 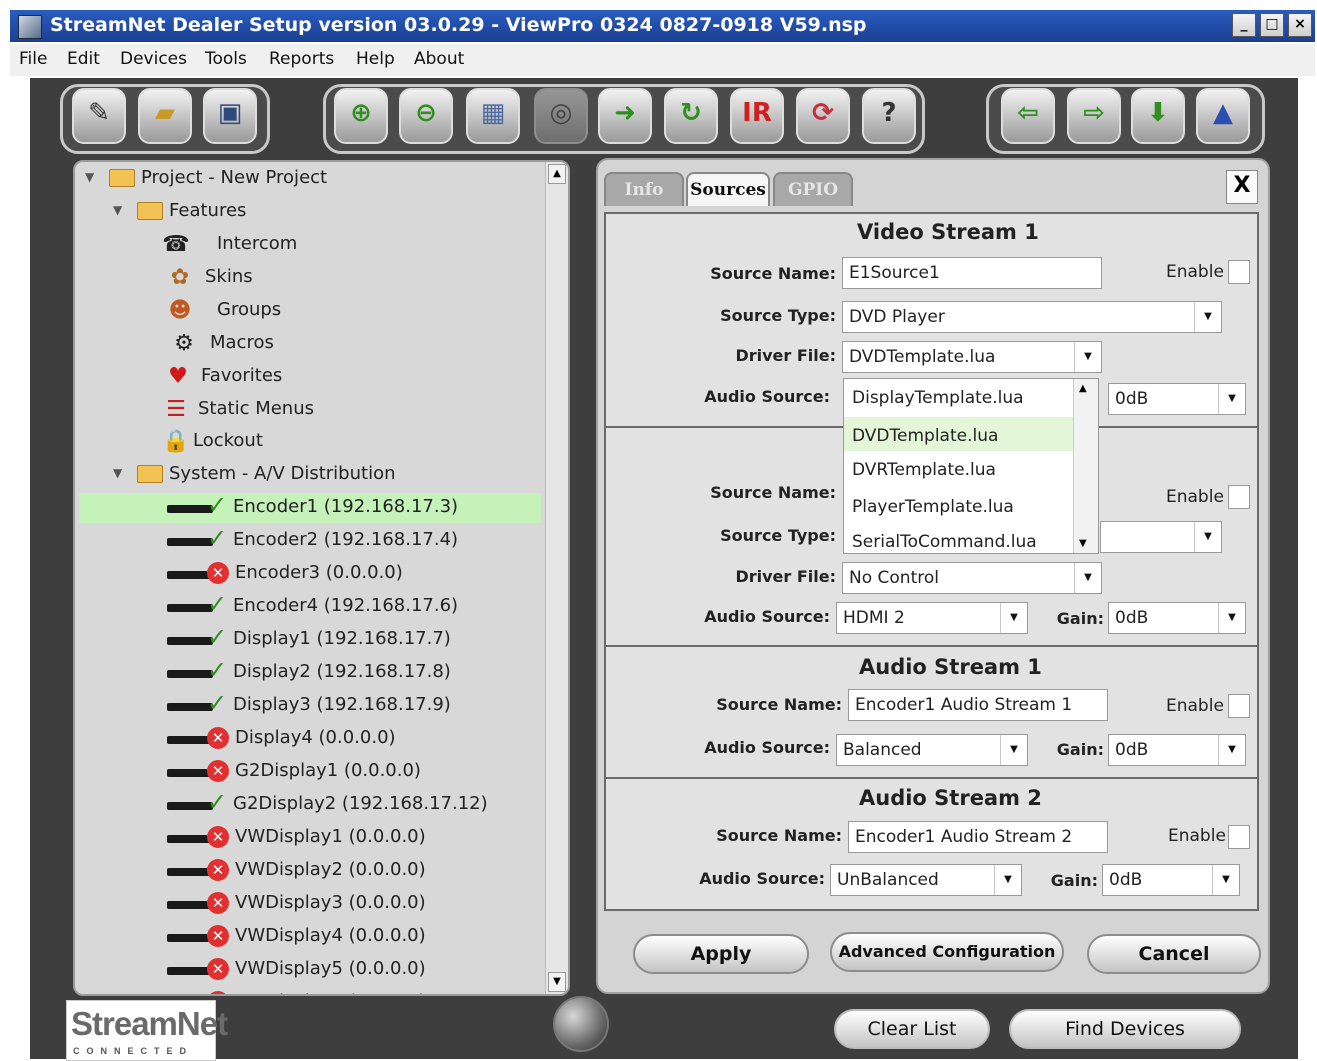 What do you see at coordinates (1171, 880) in the screenshot?
I see `audio2-gain-select: 0dB ▼` at bounding box center [1171, 880].